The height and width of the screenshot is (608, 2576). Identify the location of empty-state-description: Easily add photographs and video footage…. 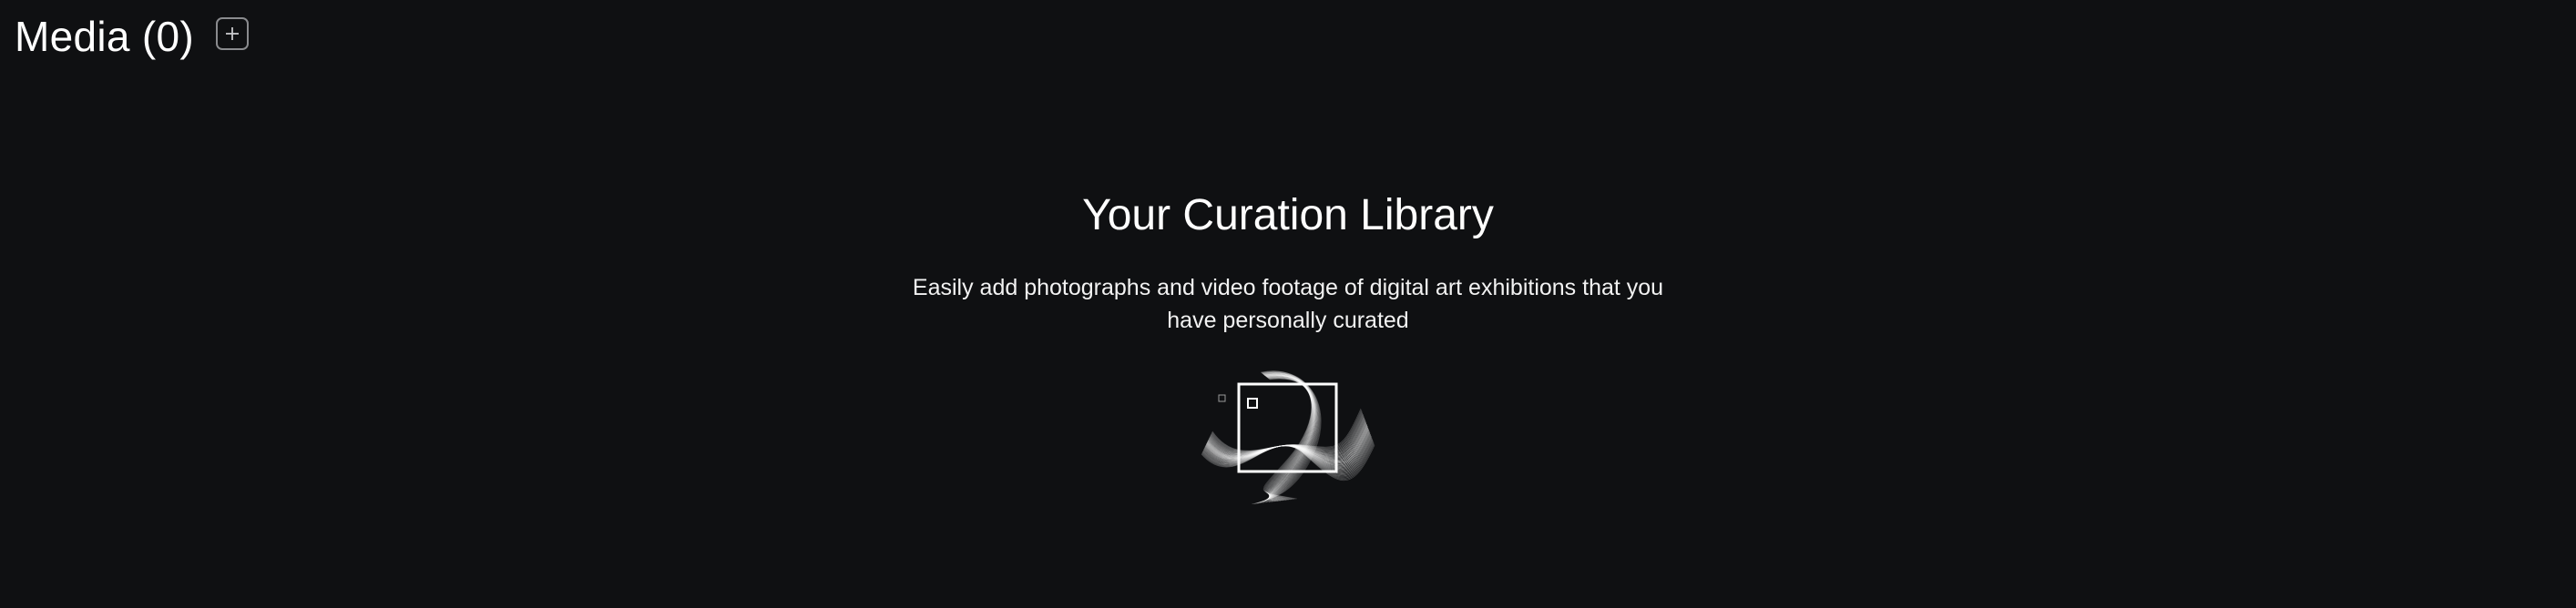
(1288, 304).